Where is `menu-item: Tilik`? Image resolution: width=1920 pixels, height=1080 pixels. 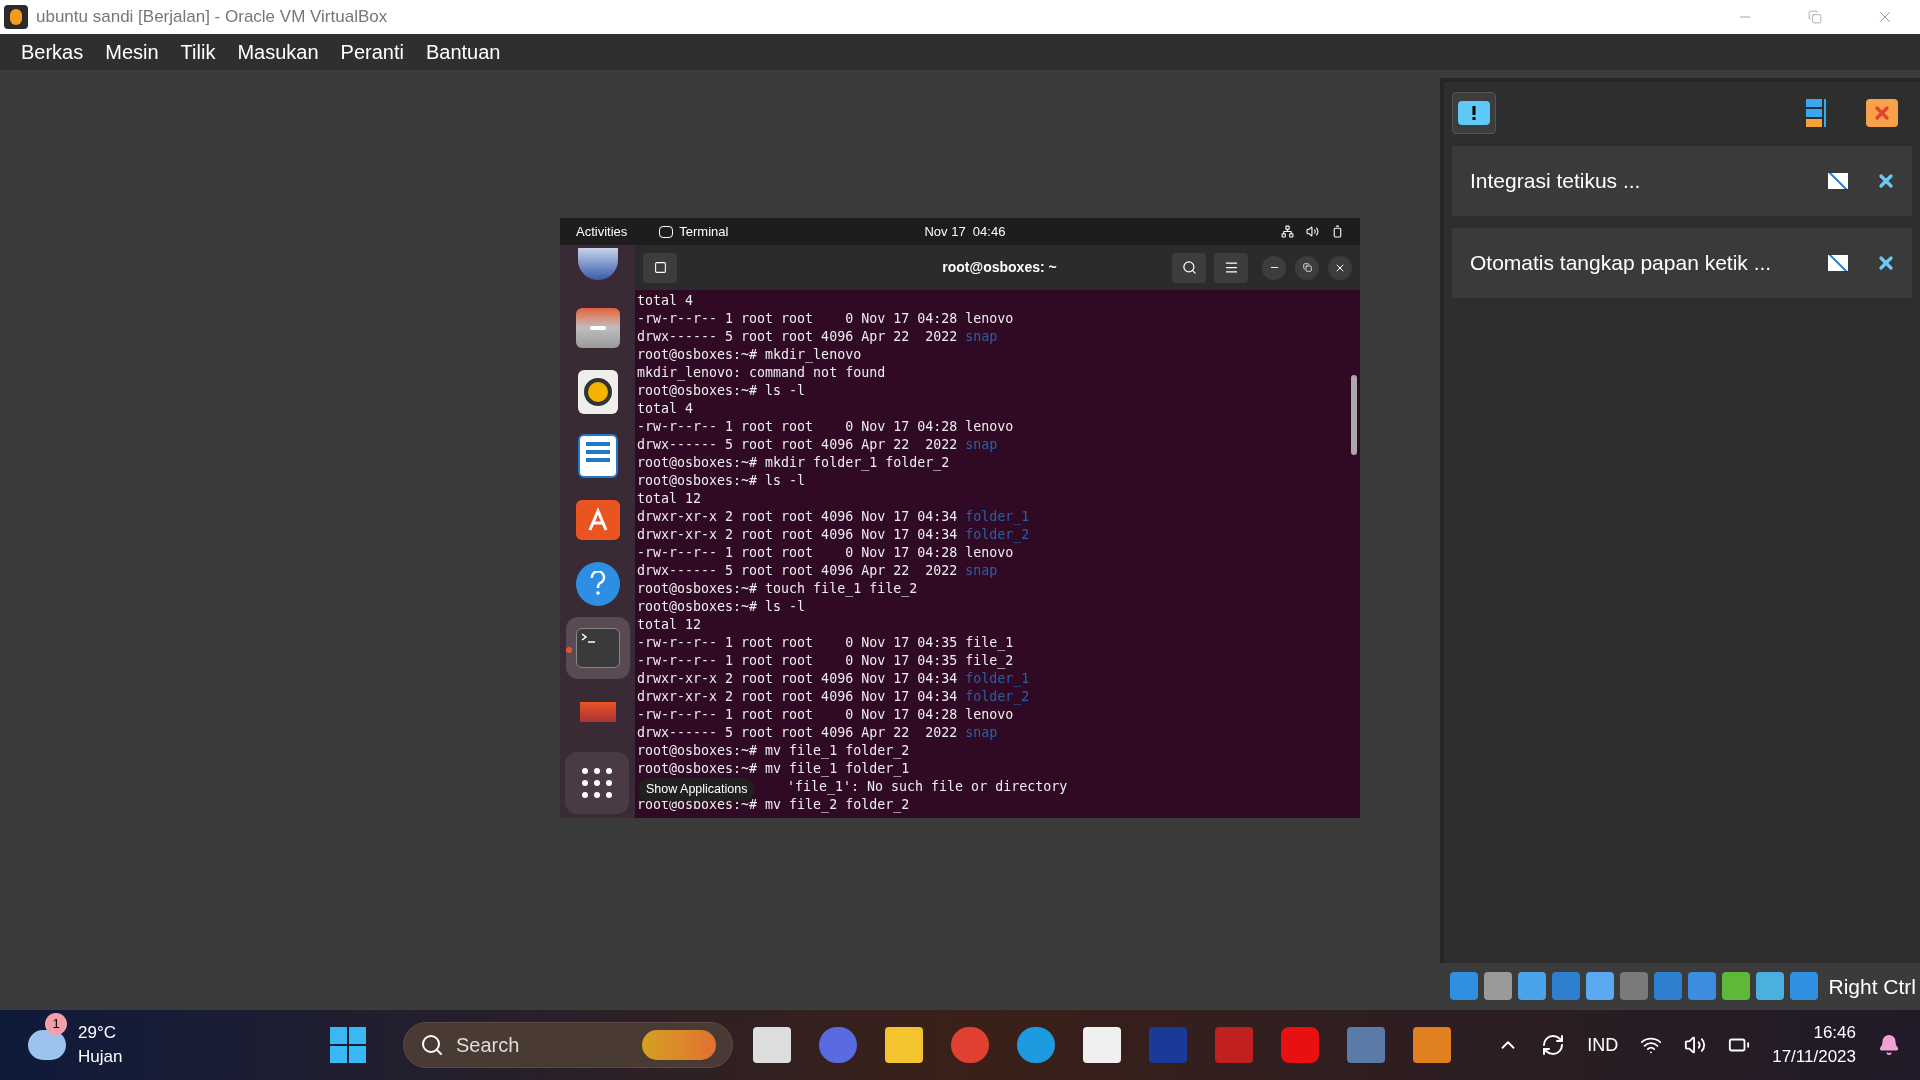 menu-item: Tilik is located at coordinates (198, 52).